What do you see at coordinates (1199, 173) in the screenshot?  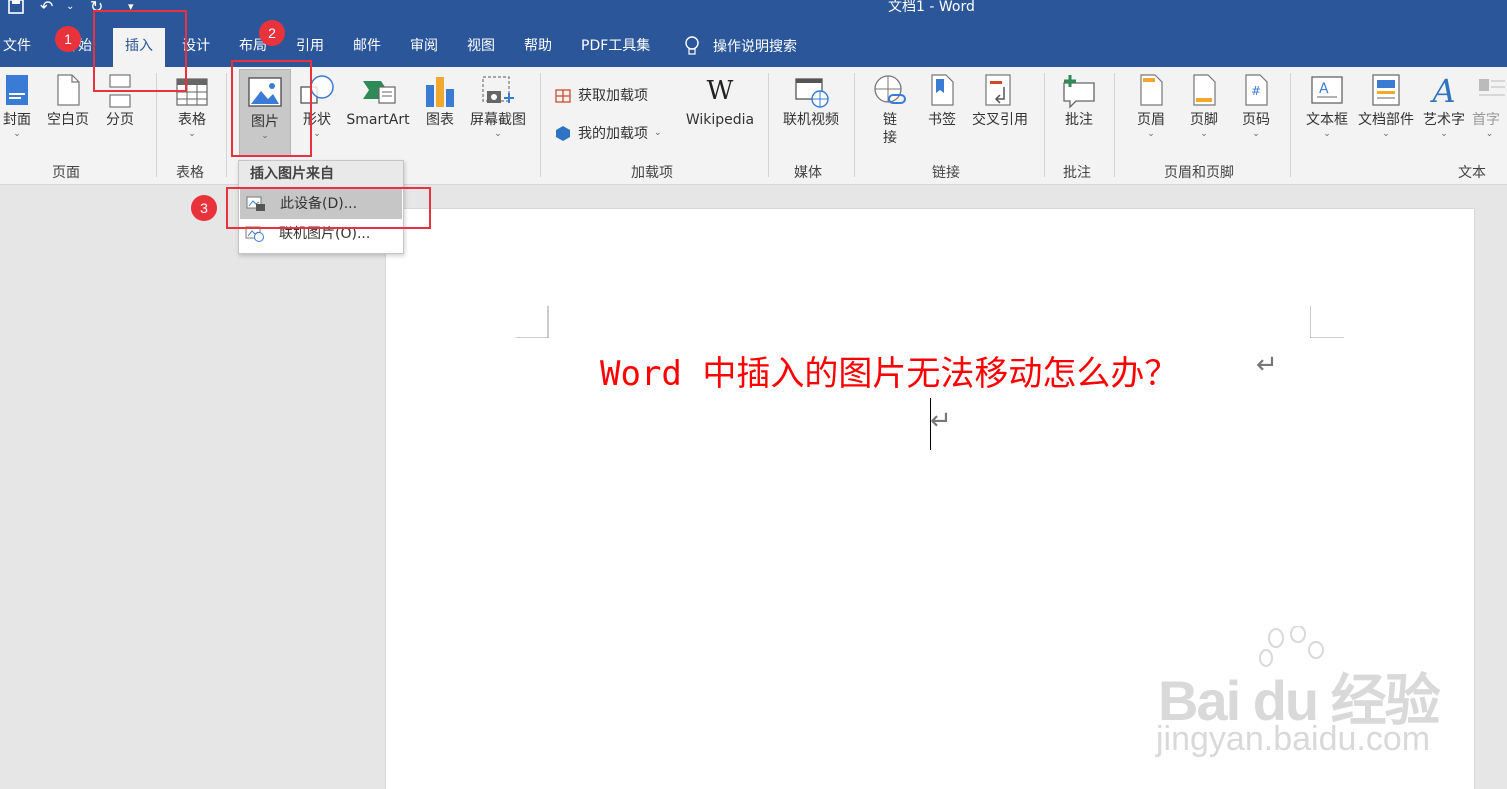 I see `header-footer-group-label: 页眉和页脚` at bounding box center [1199, 173].